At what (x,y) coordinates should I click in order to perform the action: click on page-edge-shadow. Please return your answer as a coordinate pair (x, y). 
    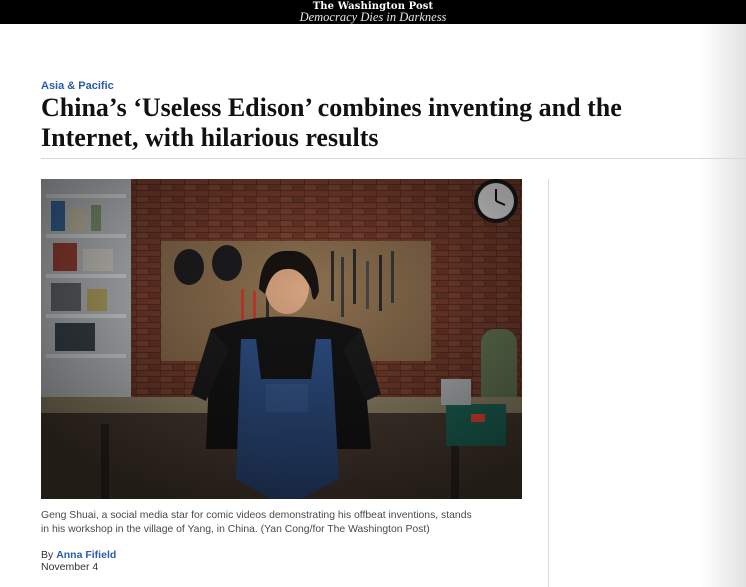
    Looking at the image, I should click on (723, 305).